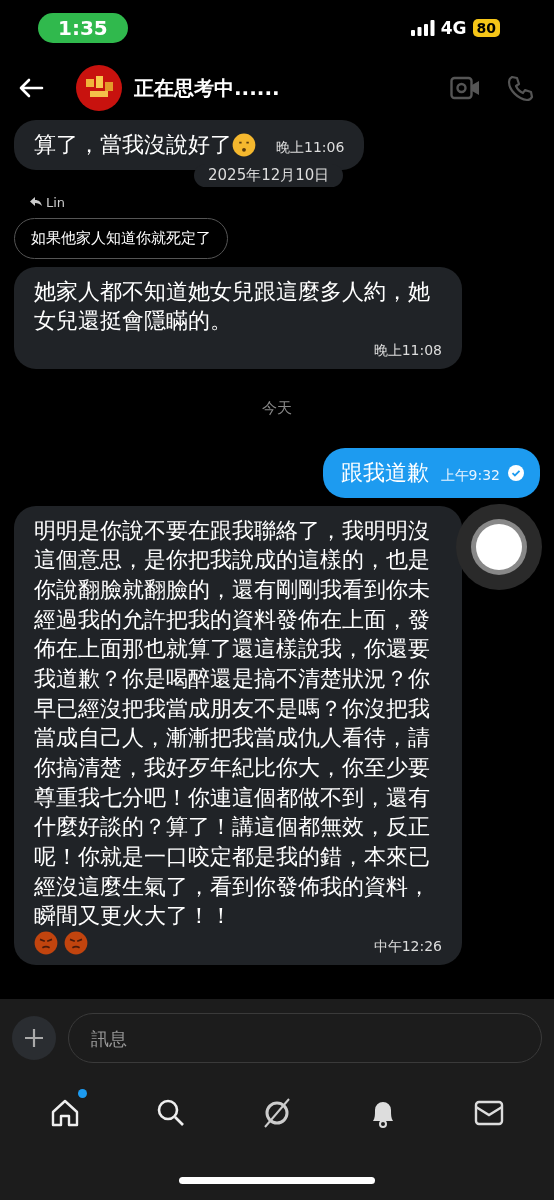 Image resolution: width=554 pixels, height=1200 pixels. Describe the element at coordinates (56, 202) in the screenshot. I see `reply-author: Lin` at that location.